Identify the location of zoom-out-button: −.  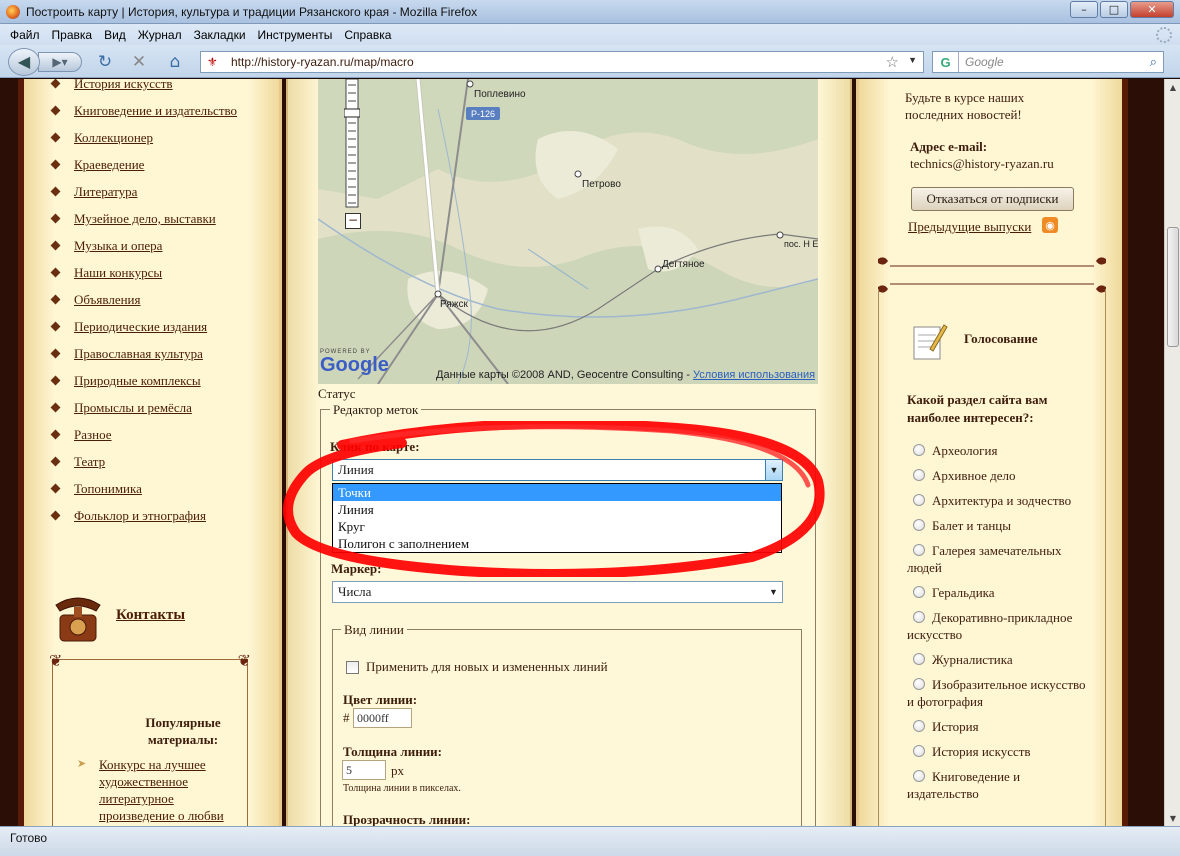
(353, 221).